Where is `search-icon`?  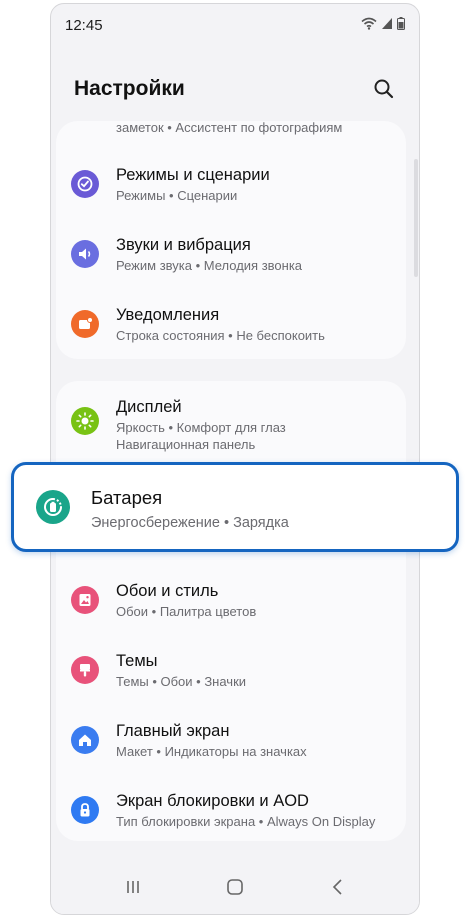 search-icon is located at coordinates (384, 89).